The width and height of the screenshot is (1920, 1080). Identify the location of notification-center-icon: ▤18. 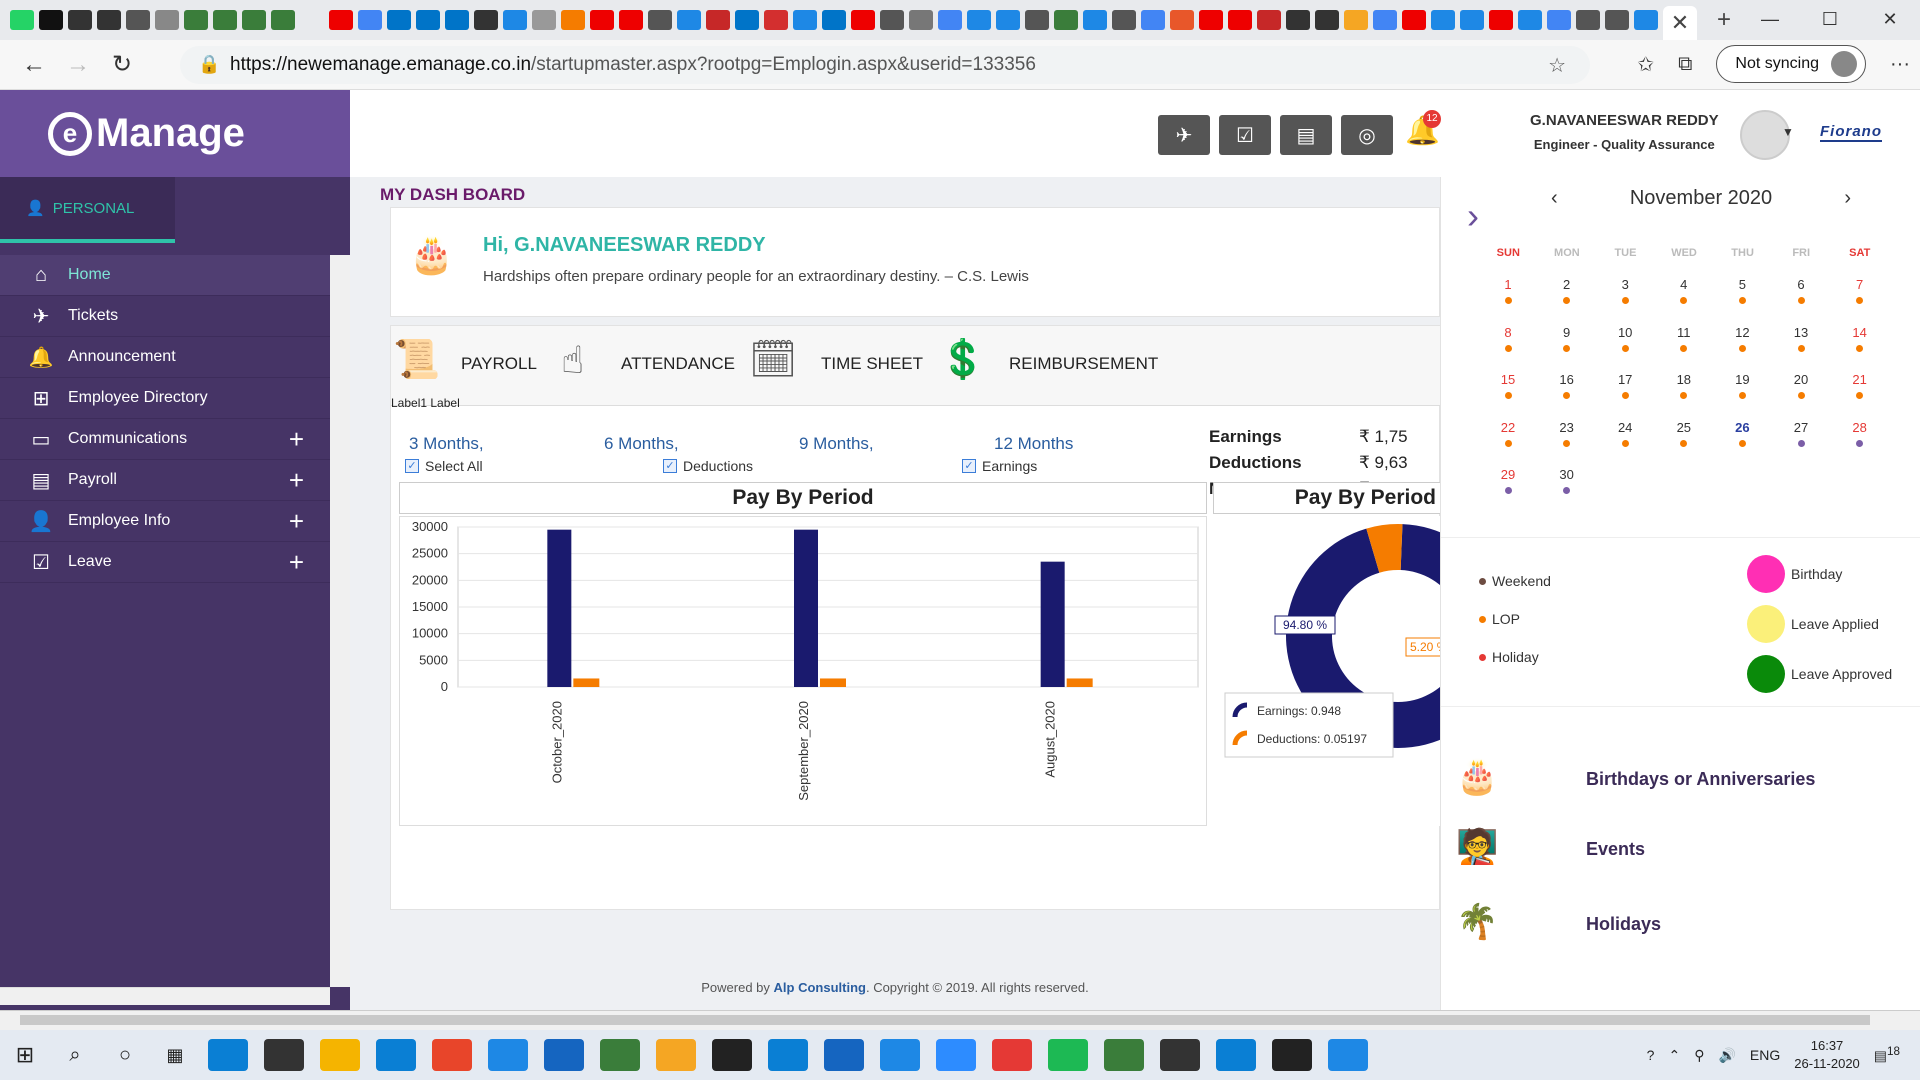
(1887, 1055).